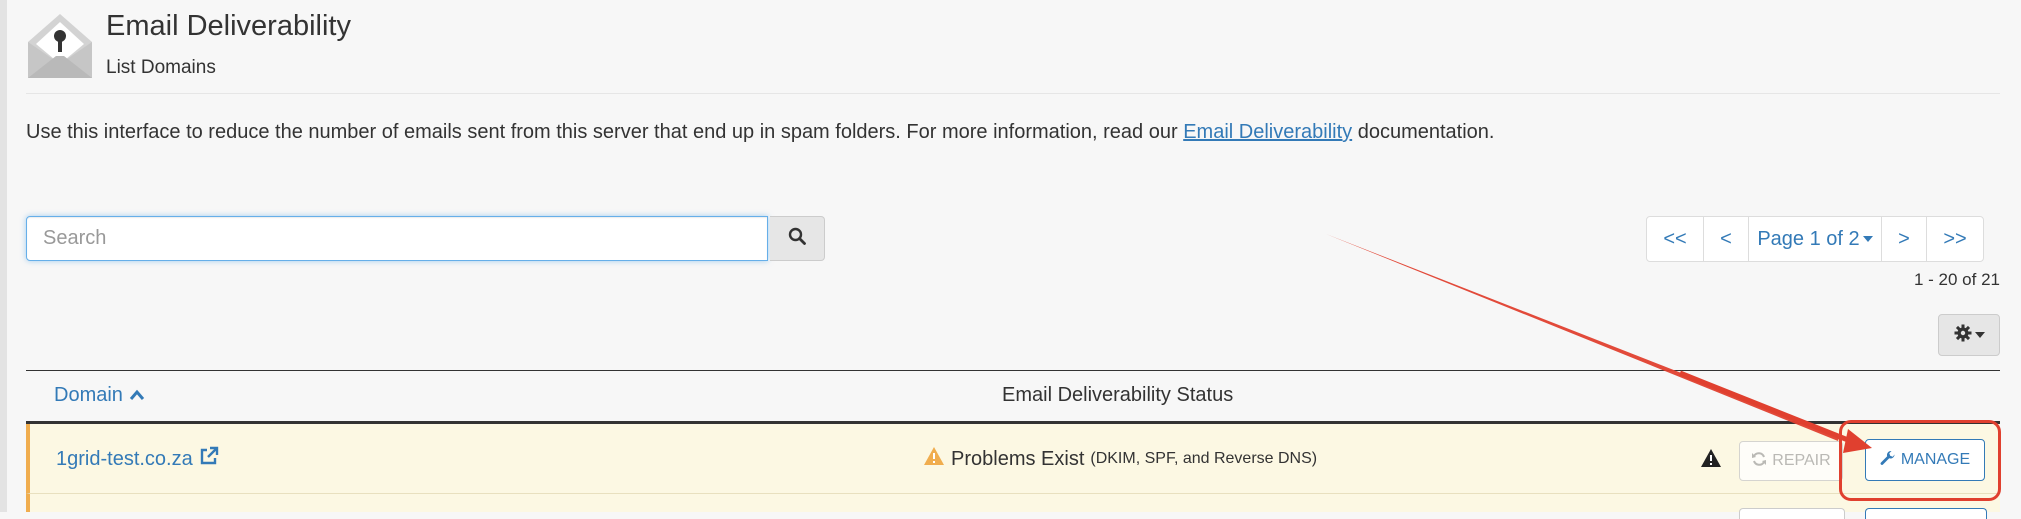 The width and height of the screenshot is (2021, 519). Describe the element at coordinates (1726, 239) in the screenshot. I see `prev-page-button: <` at that location.